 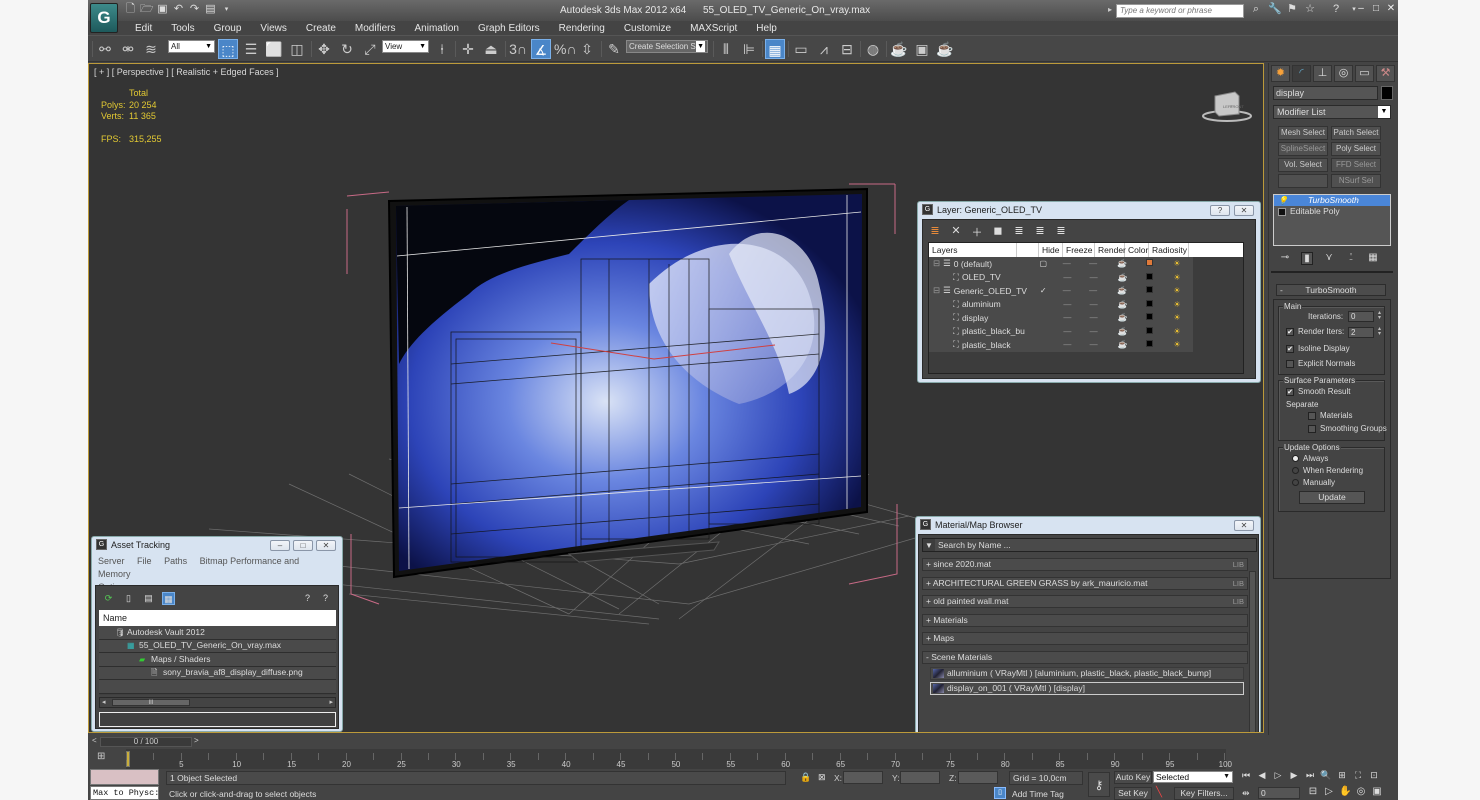 I want to click on graphite-ribbon-icon: ▭, so click(x=801, y=49).